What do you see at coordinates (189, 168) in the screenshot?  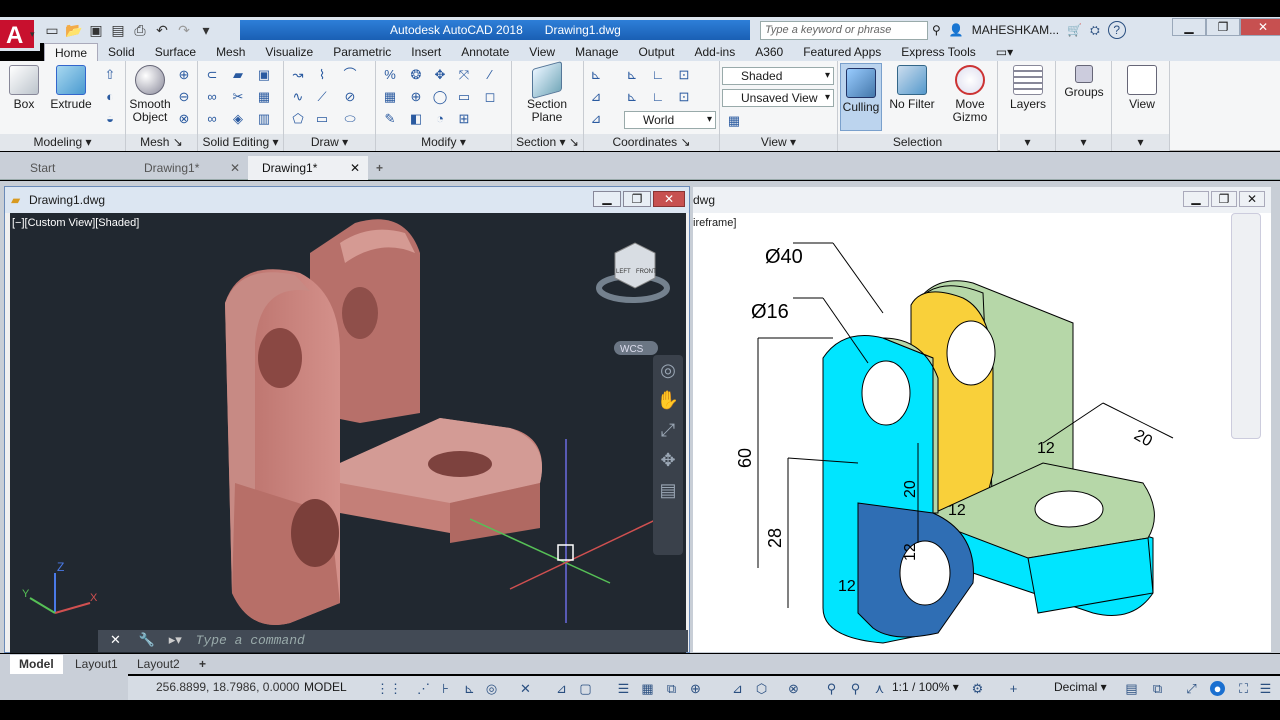 I see `tab-drawing1-a: Drawing1* ✕` at bounding box center [189, 168].